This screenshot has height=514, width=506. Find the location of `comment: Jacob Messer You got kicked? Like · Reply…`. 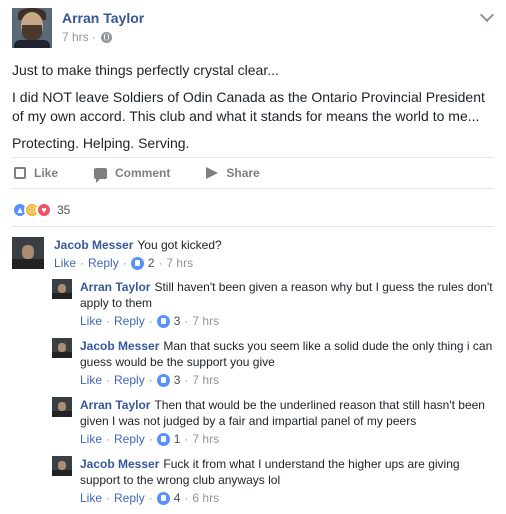

comment: Jacob Messer You got kicked? Like · Reply… is located at coordinates (253, 257).